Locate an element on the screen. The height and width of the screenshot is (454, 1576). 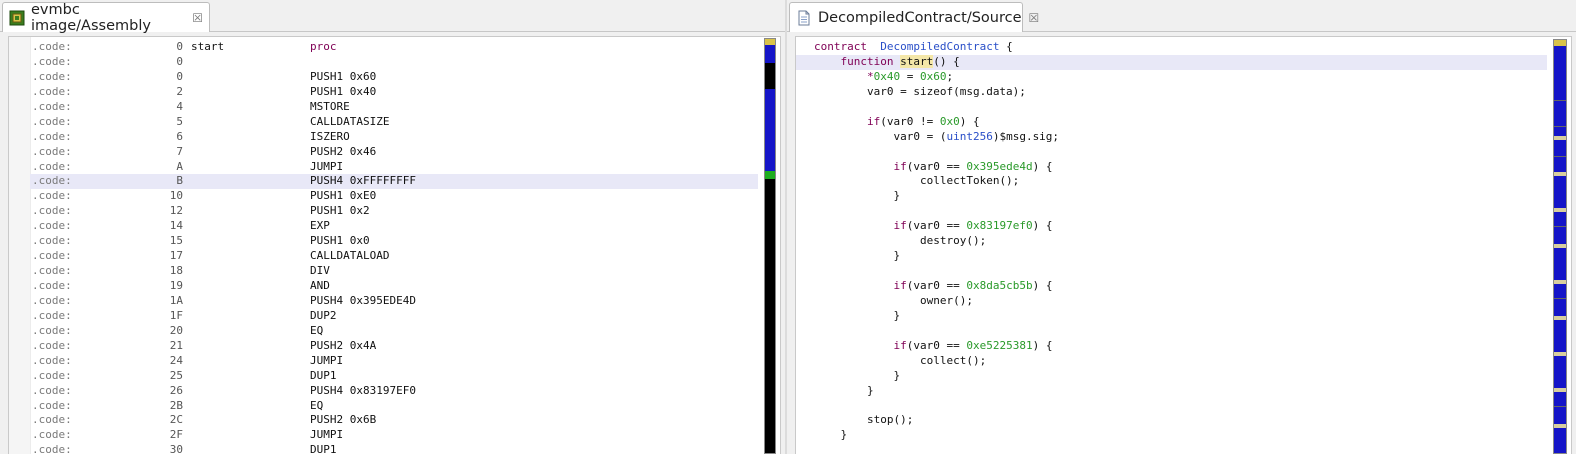
assembly-row: .code: 1A PUSH4 0x395EDE4D is located at coordinates (394, 301).